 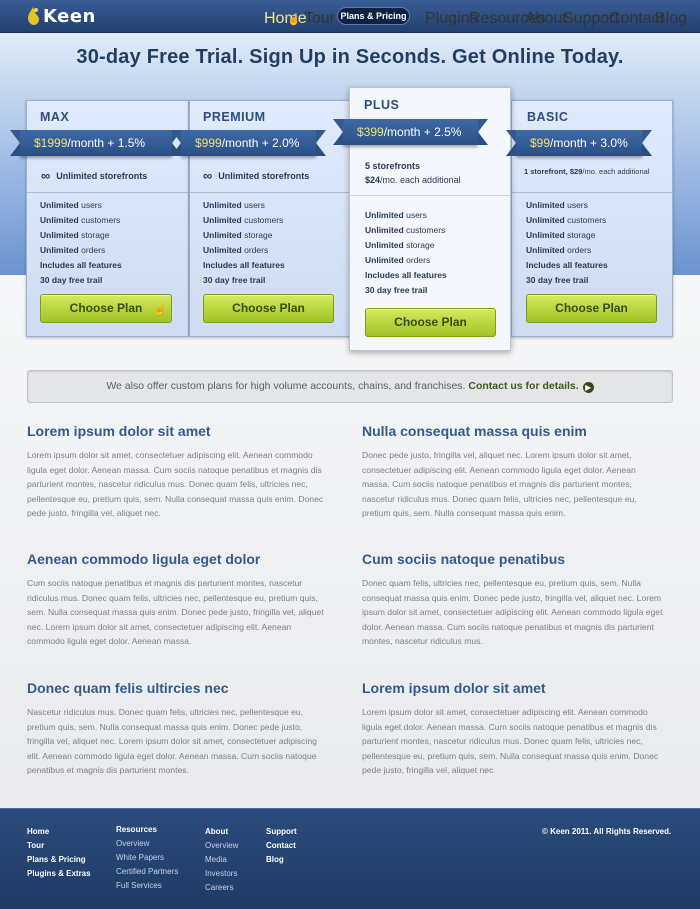 I want to click on footer-link-plans: Plans & Pricing, so click(x=59, y=860).